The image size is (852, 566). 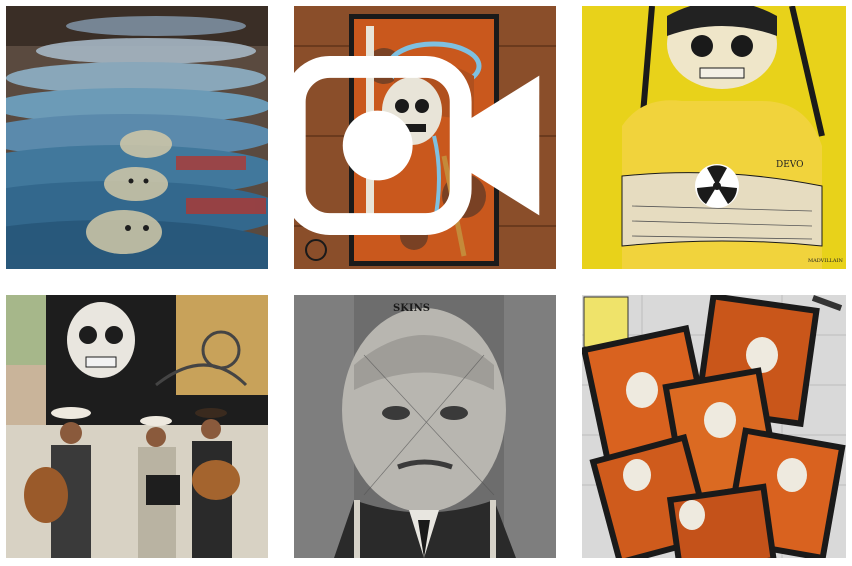 I want to click on prints-image, so click(x=714, y=426).